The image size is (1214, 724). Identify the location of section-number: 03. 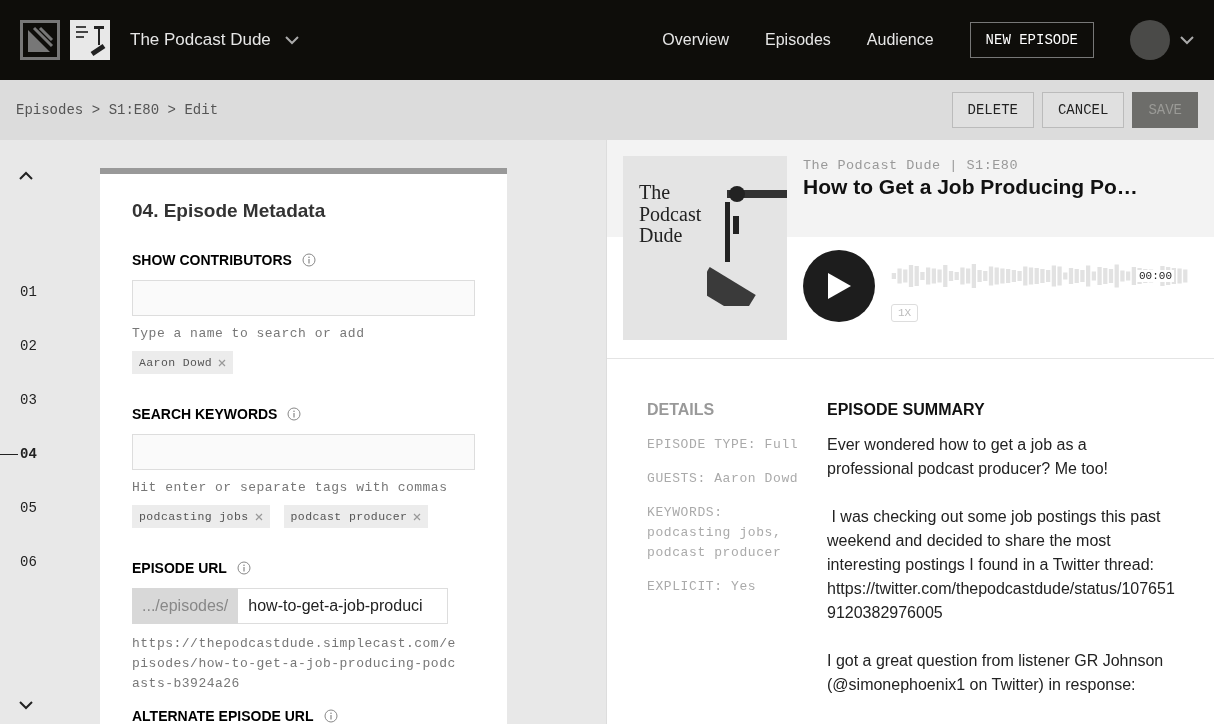
(28, 400).